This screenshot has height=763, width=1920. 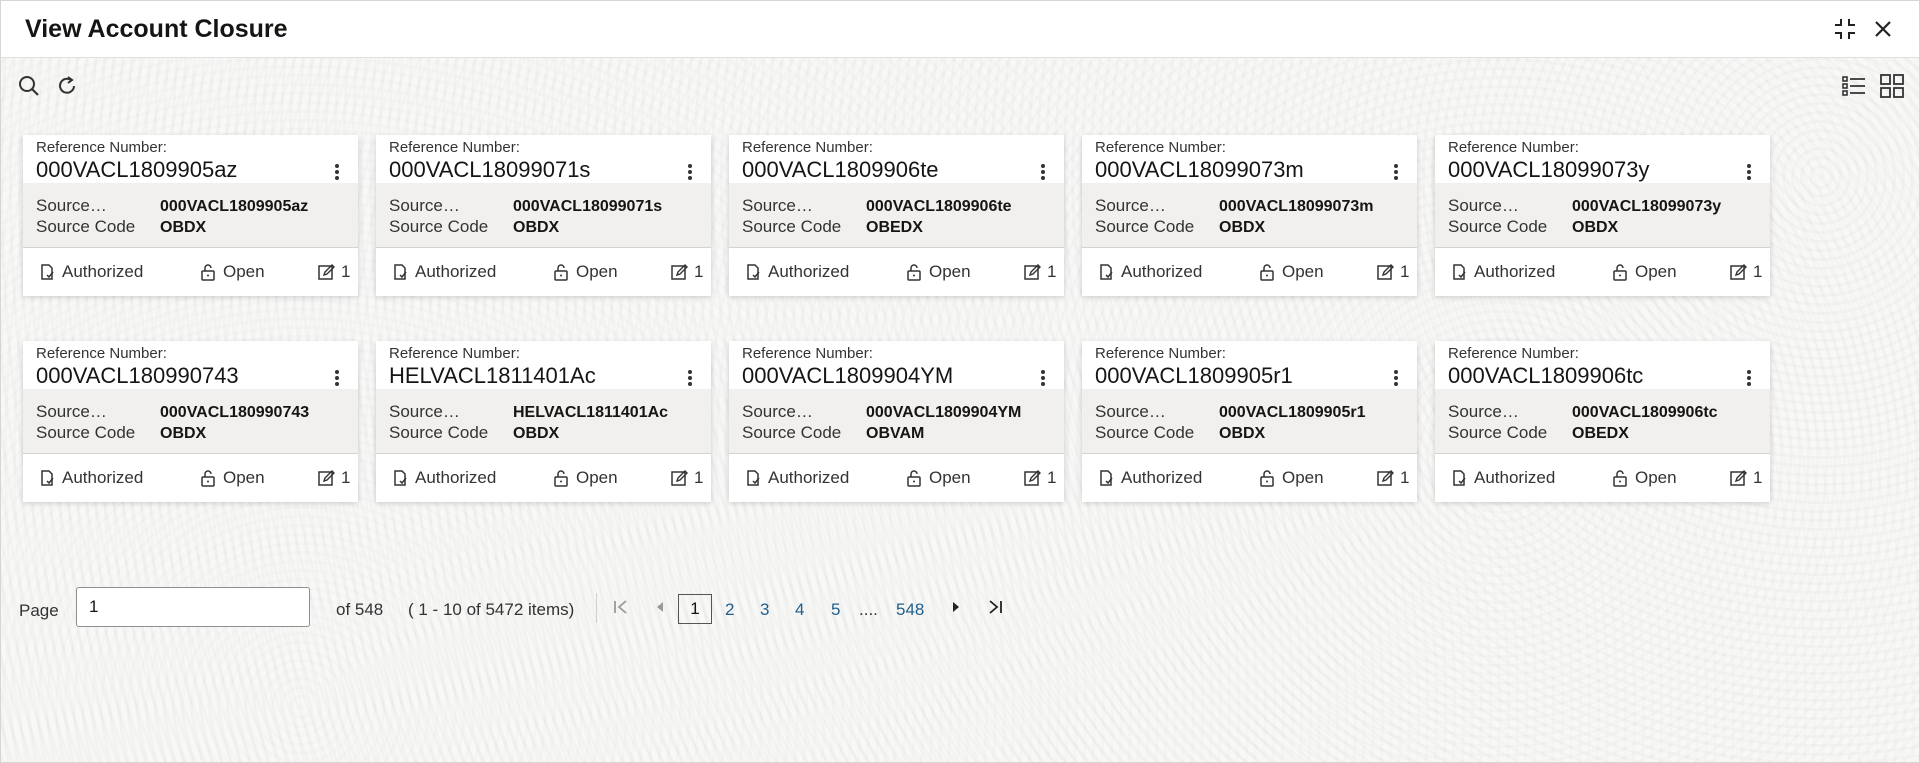 What do you see at coordinates (1194, 375) in the screenshot?
I see `reference-number-value: 000VACL1809905r1` at bounding box center [1194, 375].